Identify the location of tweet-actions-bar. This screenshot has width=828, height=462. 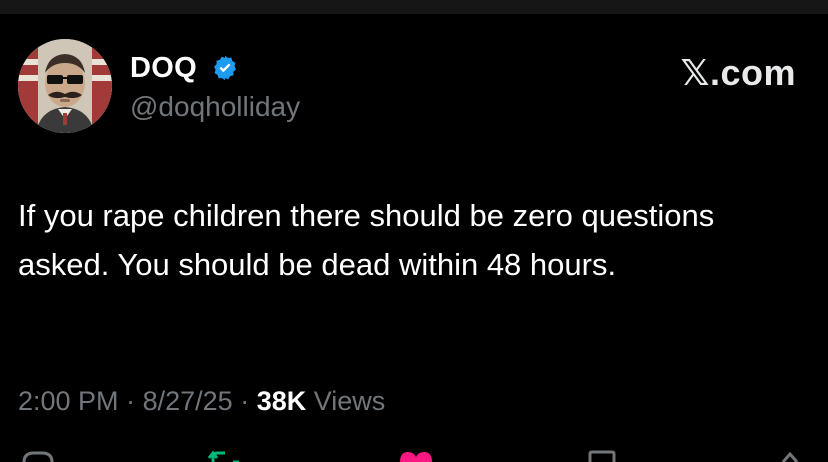
(414, 456).